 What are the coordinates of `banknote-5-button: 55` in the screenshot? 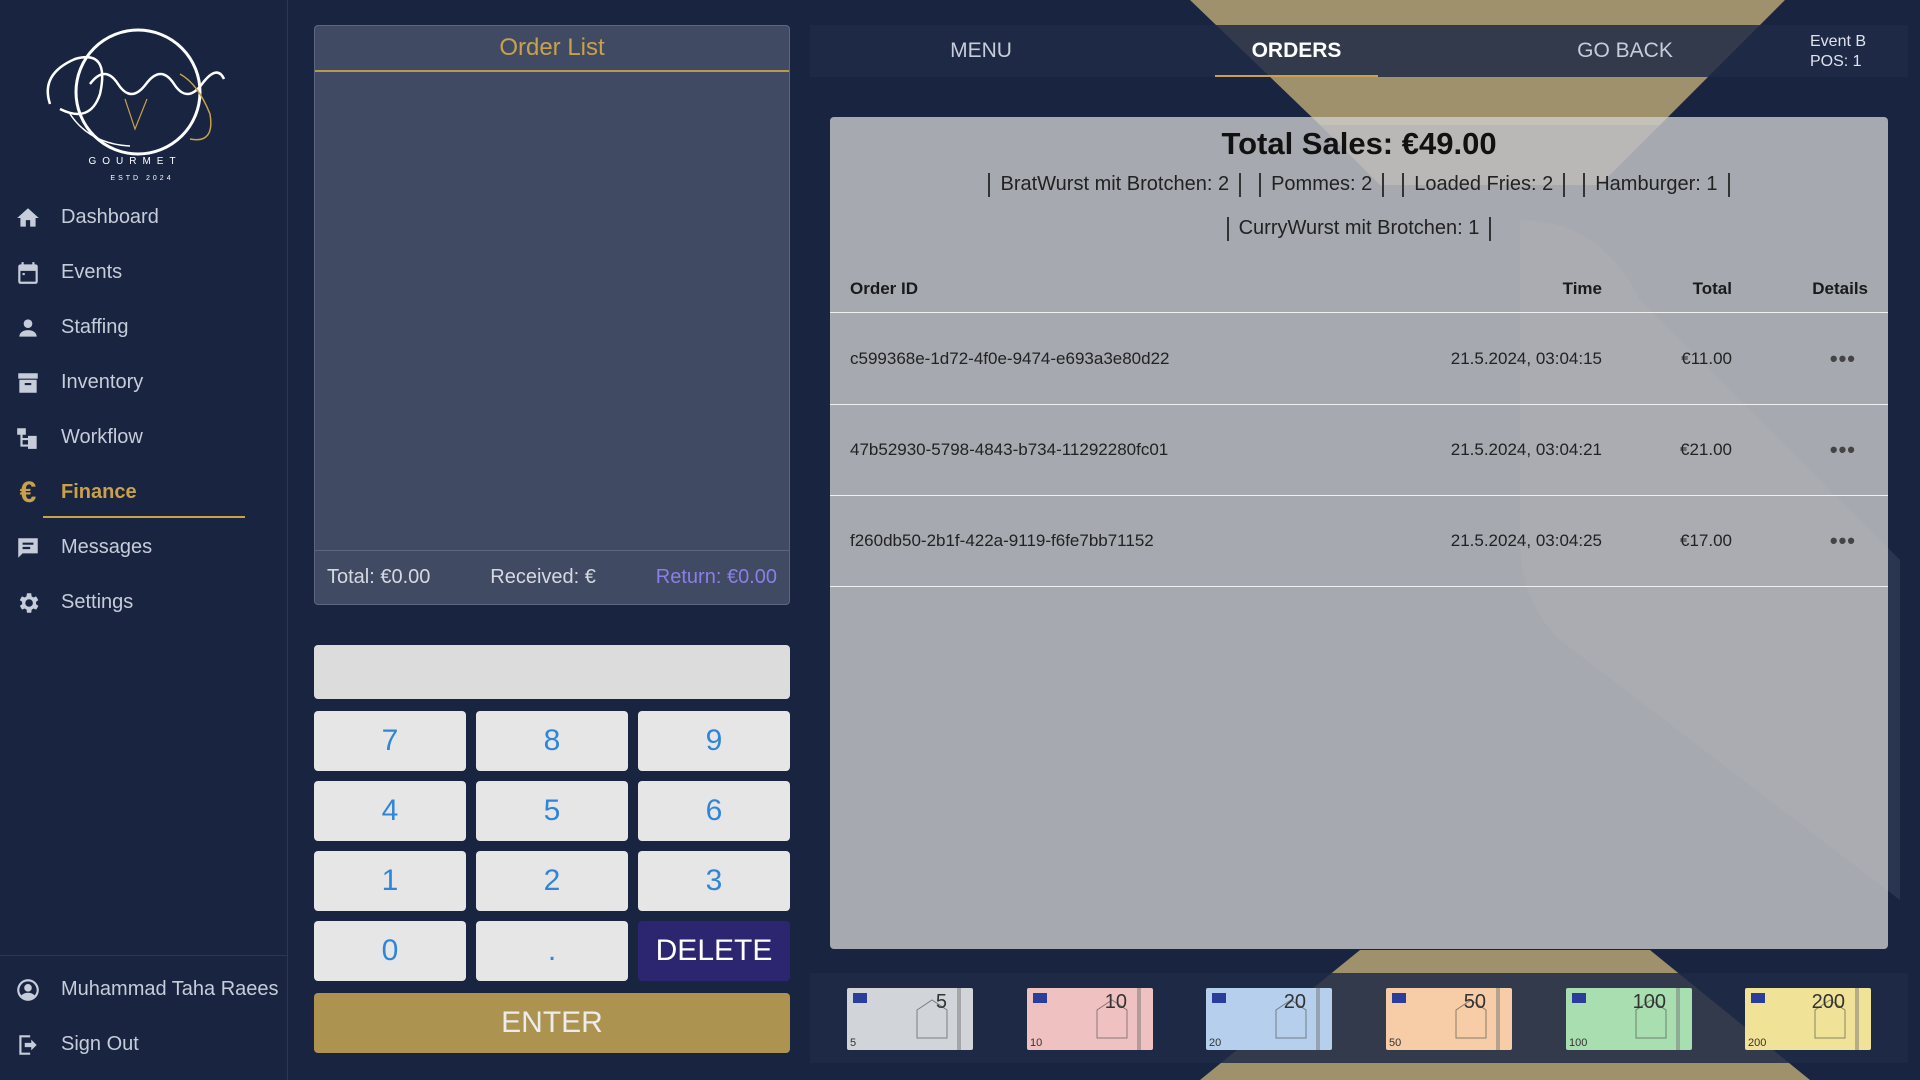 It's located at (910, 1019).